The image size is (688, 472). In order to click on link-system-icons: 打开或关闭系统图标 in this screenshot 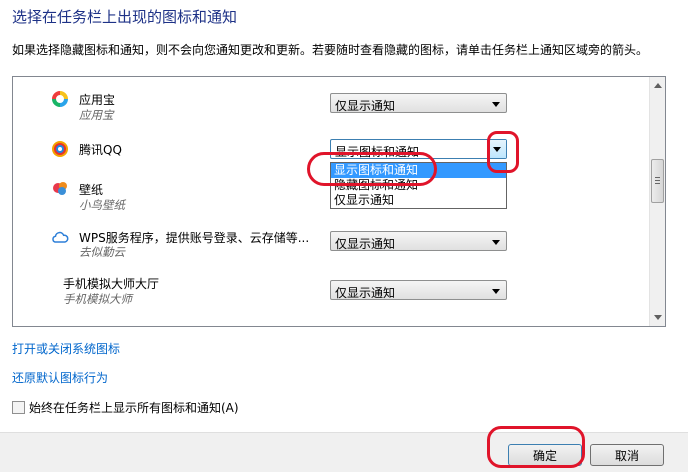, I will do `click(66, 348)`.